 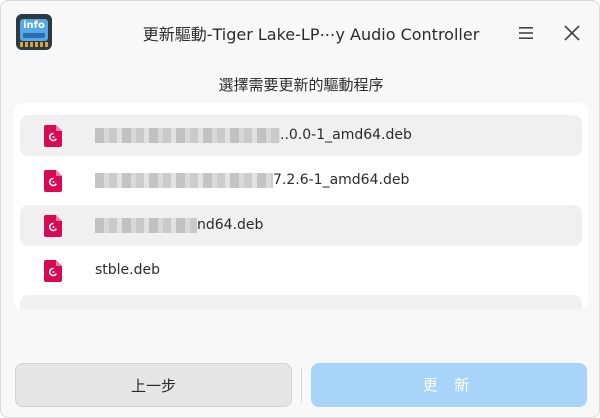 I want to click on list-item-partial, so click(x=301, y=302).